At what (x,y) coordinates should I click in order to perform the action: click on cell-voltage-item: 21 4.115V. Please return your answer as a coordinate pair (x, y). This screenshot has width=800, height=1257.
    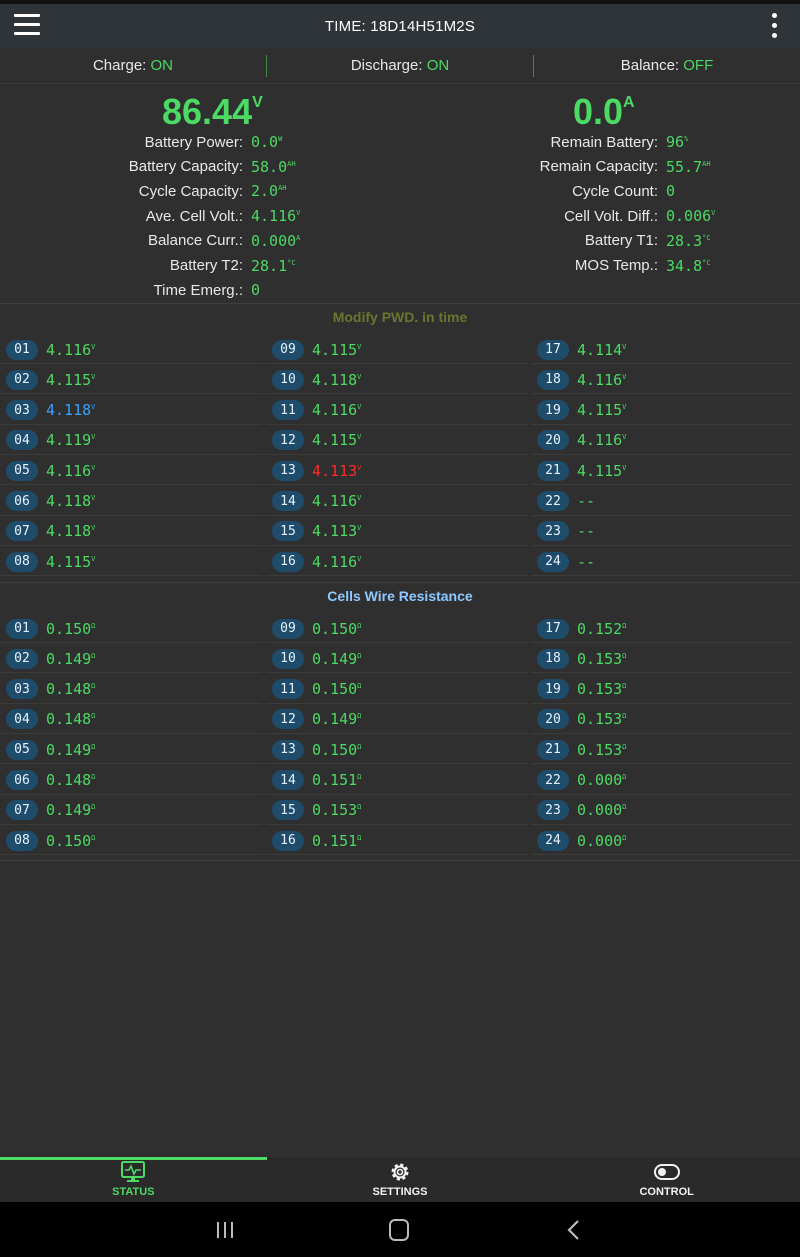
    Looking at the image, I should click on (662, 471).